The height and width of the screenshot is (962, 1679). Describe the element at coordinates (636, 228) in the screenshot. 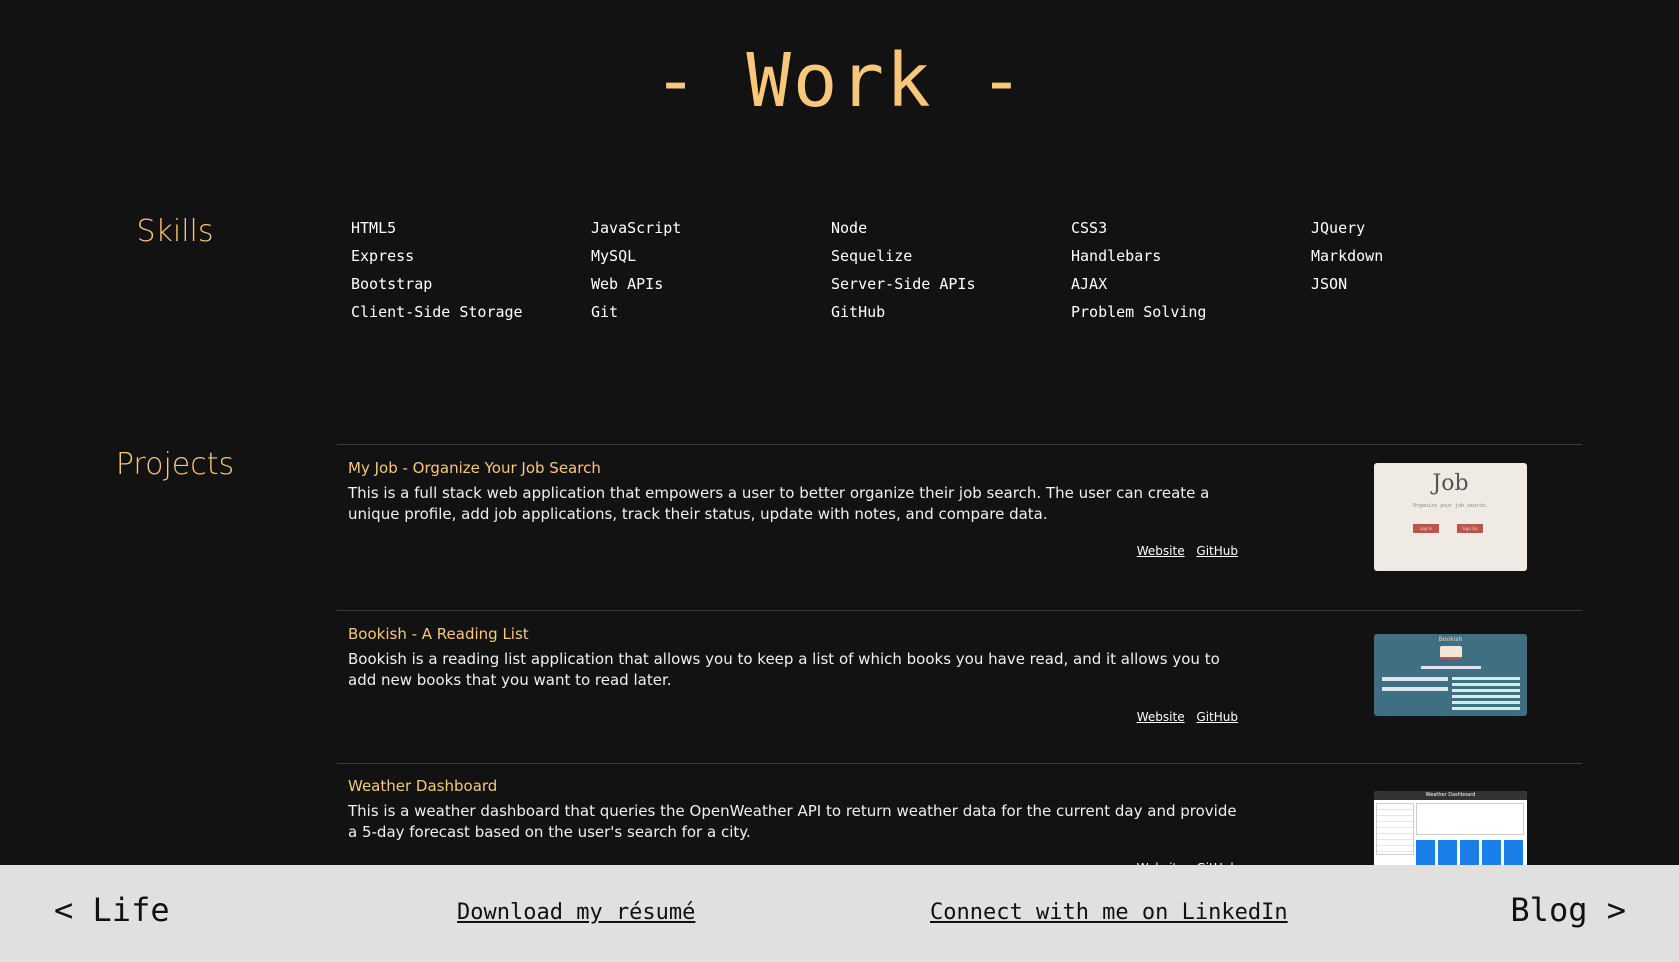

I see `skill-item: JavaScript` at that location.